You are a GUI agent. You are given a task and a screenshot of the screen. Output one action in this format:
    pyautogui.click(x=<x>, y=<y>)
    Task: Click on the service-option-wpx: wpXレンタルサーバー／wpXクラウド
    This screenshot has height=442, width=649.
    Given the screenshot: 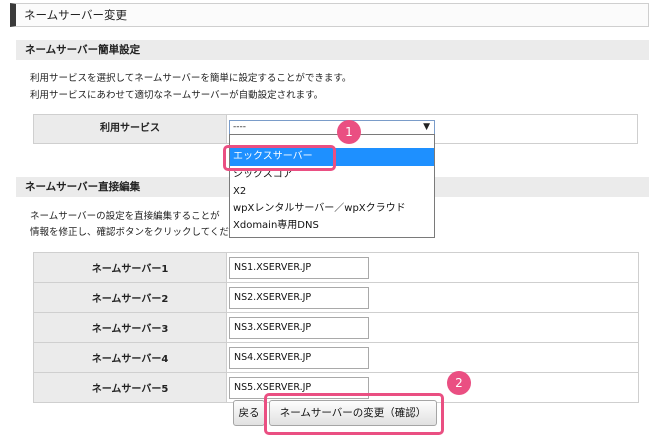 What is the action you would take?
    pyautogui.click(x=332, y=208)
    